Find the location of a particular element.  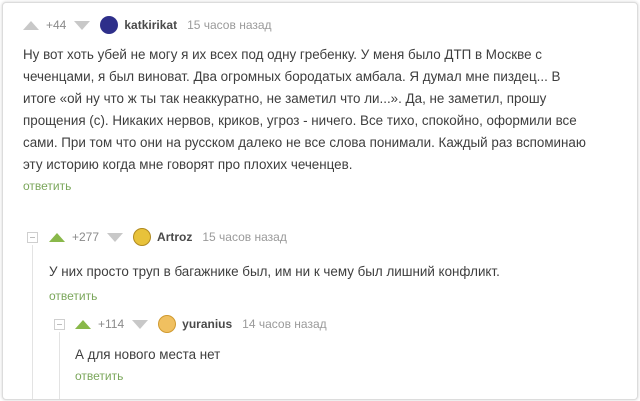

comment-time: 14 часов назад is located at coordinates (284, 324).